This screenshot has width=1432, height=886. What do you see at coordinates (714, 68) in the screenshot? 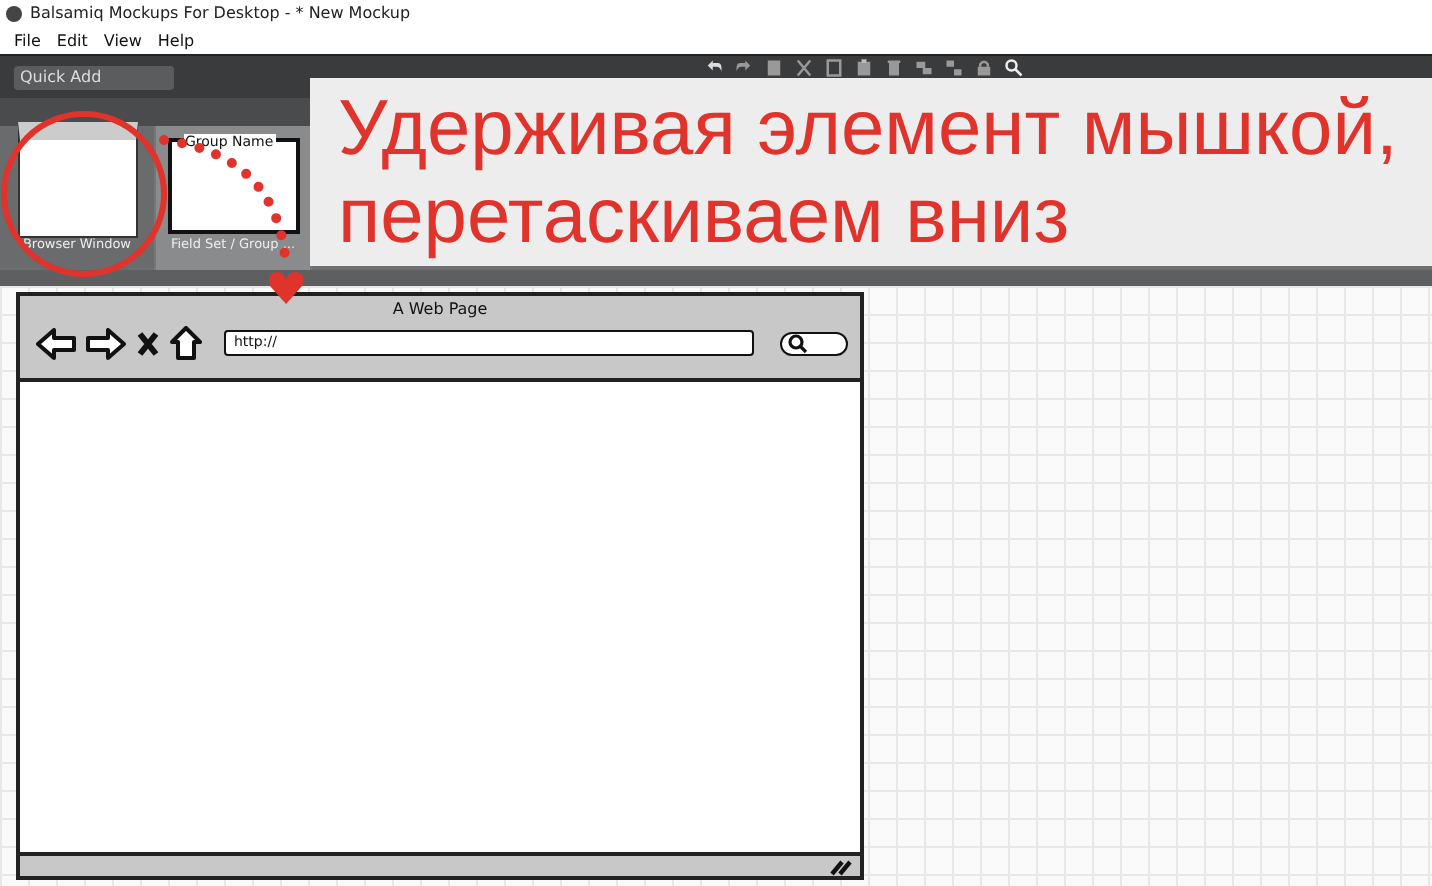
I see `undo-icon` at bounding box center [714, 68].